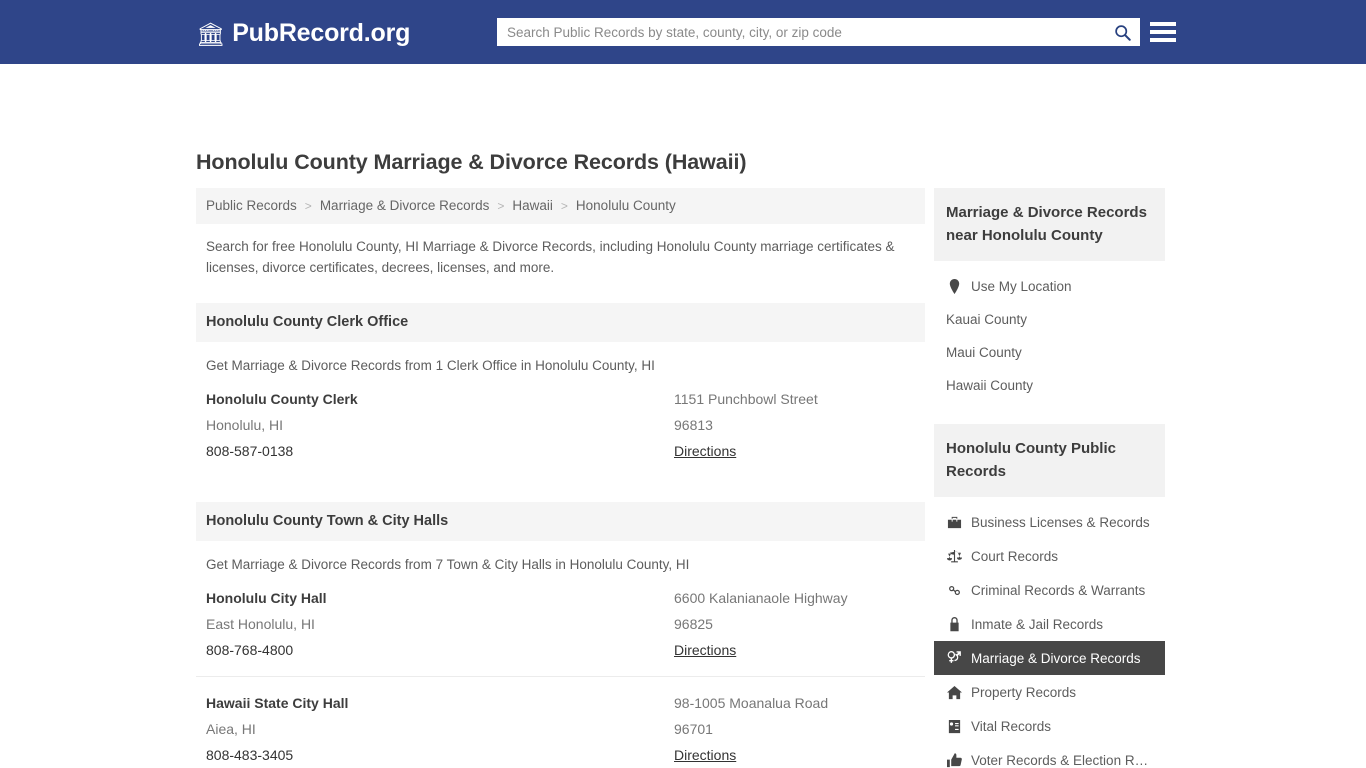 This screenshot has width=1366, height=768. I want to click on listing-phone: 808-483-3405, so click(440, 755).